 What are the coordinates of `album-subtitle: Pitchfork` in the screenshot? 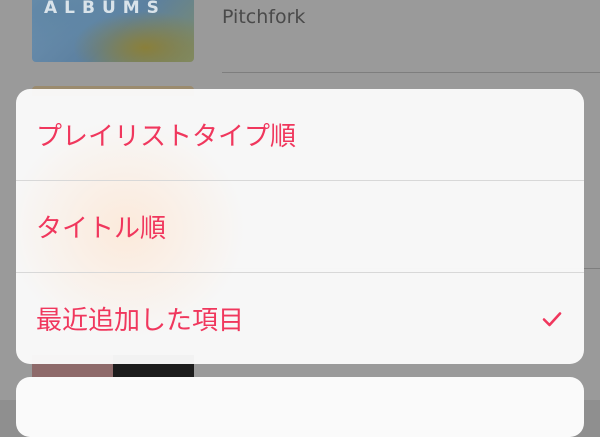 It's located at (264, 17).